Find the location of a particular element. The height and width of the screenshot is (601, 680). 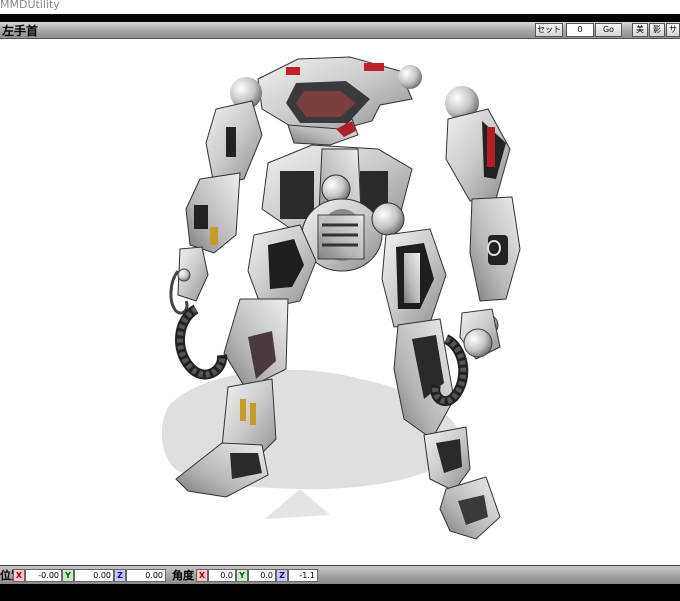

pos-x-input: -0.00 is located at coordinates (43, 575).